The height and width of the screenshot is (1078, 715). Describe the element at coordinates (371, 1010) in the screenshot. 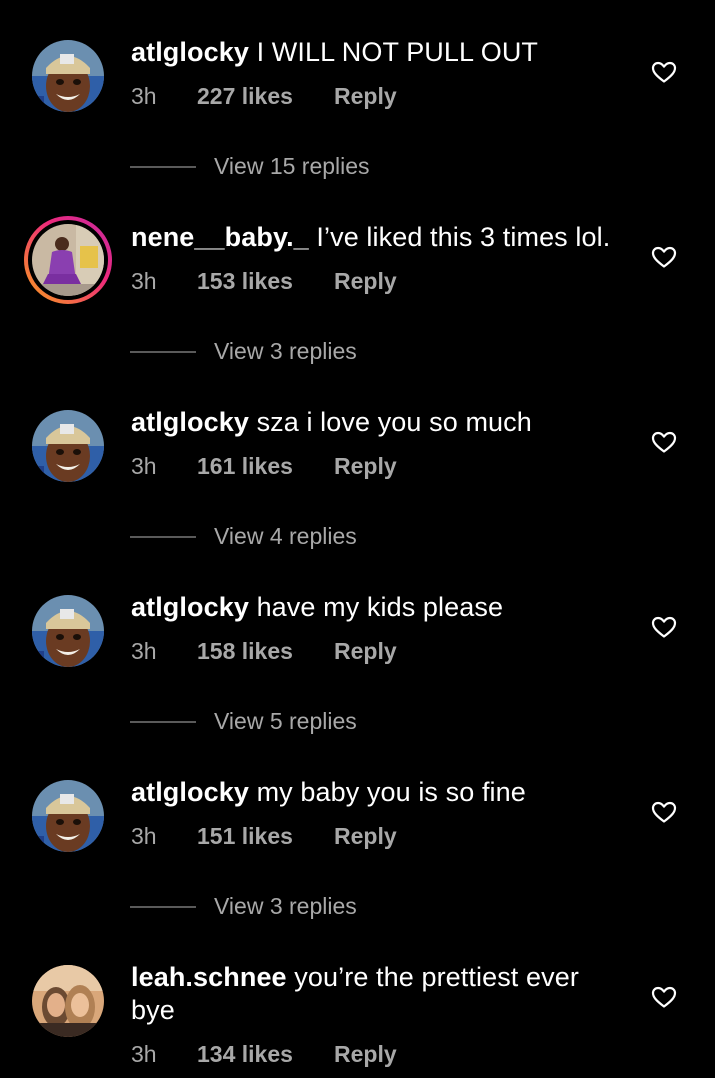

I see `comment-text-continued: bye` at that location.